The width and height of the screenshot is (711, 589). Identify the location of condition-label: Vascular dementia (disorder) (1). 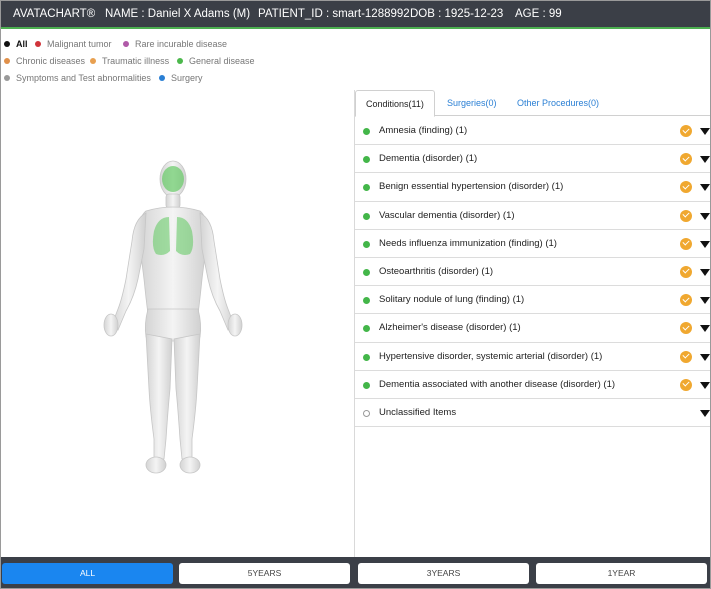
(447, 215).